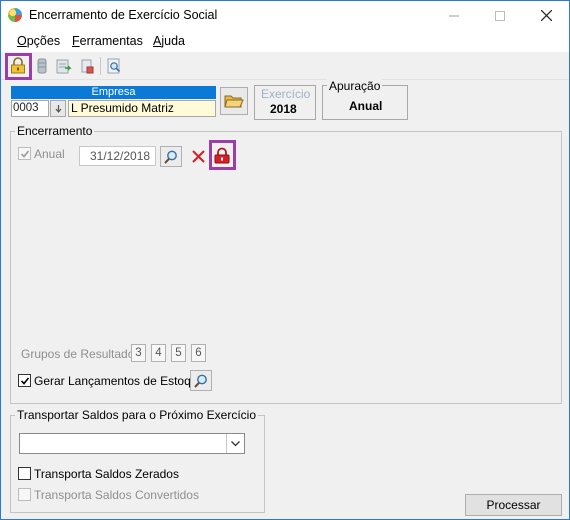 The height and width of the screenshot is (520, 570). What do you see at coordinates (513, 505) in the screenshot?
I see `processar-button: Processar` at bounding box center [513, 505].